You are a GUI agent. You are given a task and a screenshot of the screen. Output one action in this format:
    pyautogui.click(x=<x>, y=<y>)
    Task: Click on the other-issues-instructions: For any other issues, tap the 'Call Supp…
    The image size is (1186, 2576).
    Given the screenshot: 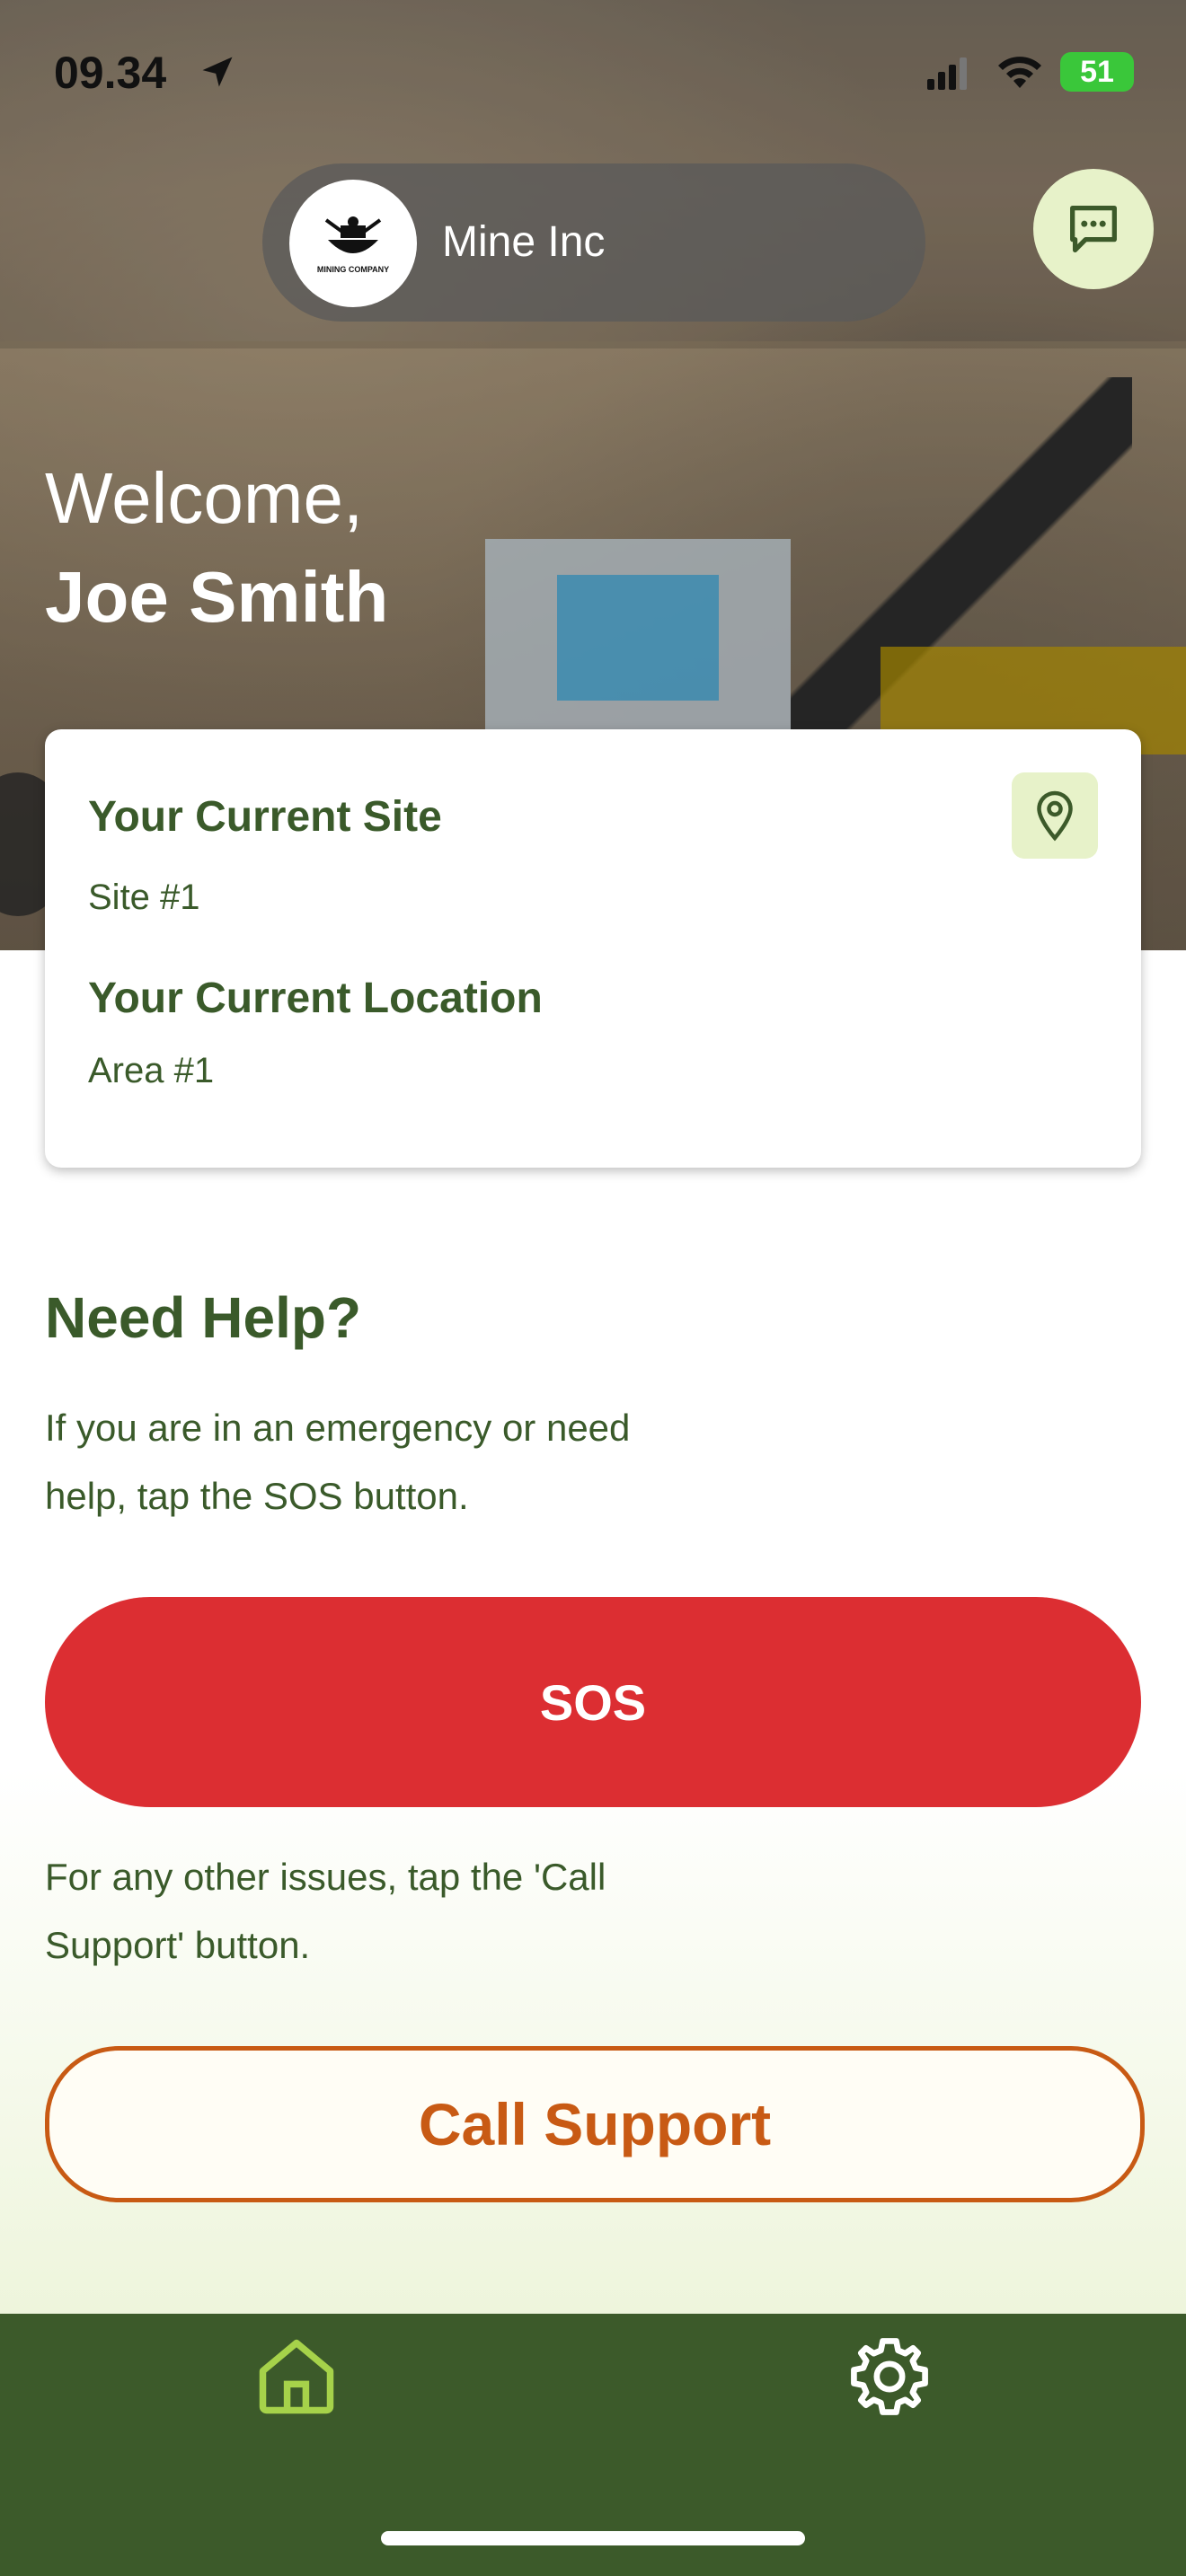 What is the action you would take?
    pyautogui.click(x=325, y=1911)
    